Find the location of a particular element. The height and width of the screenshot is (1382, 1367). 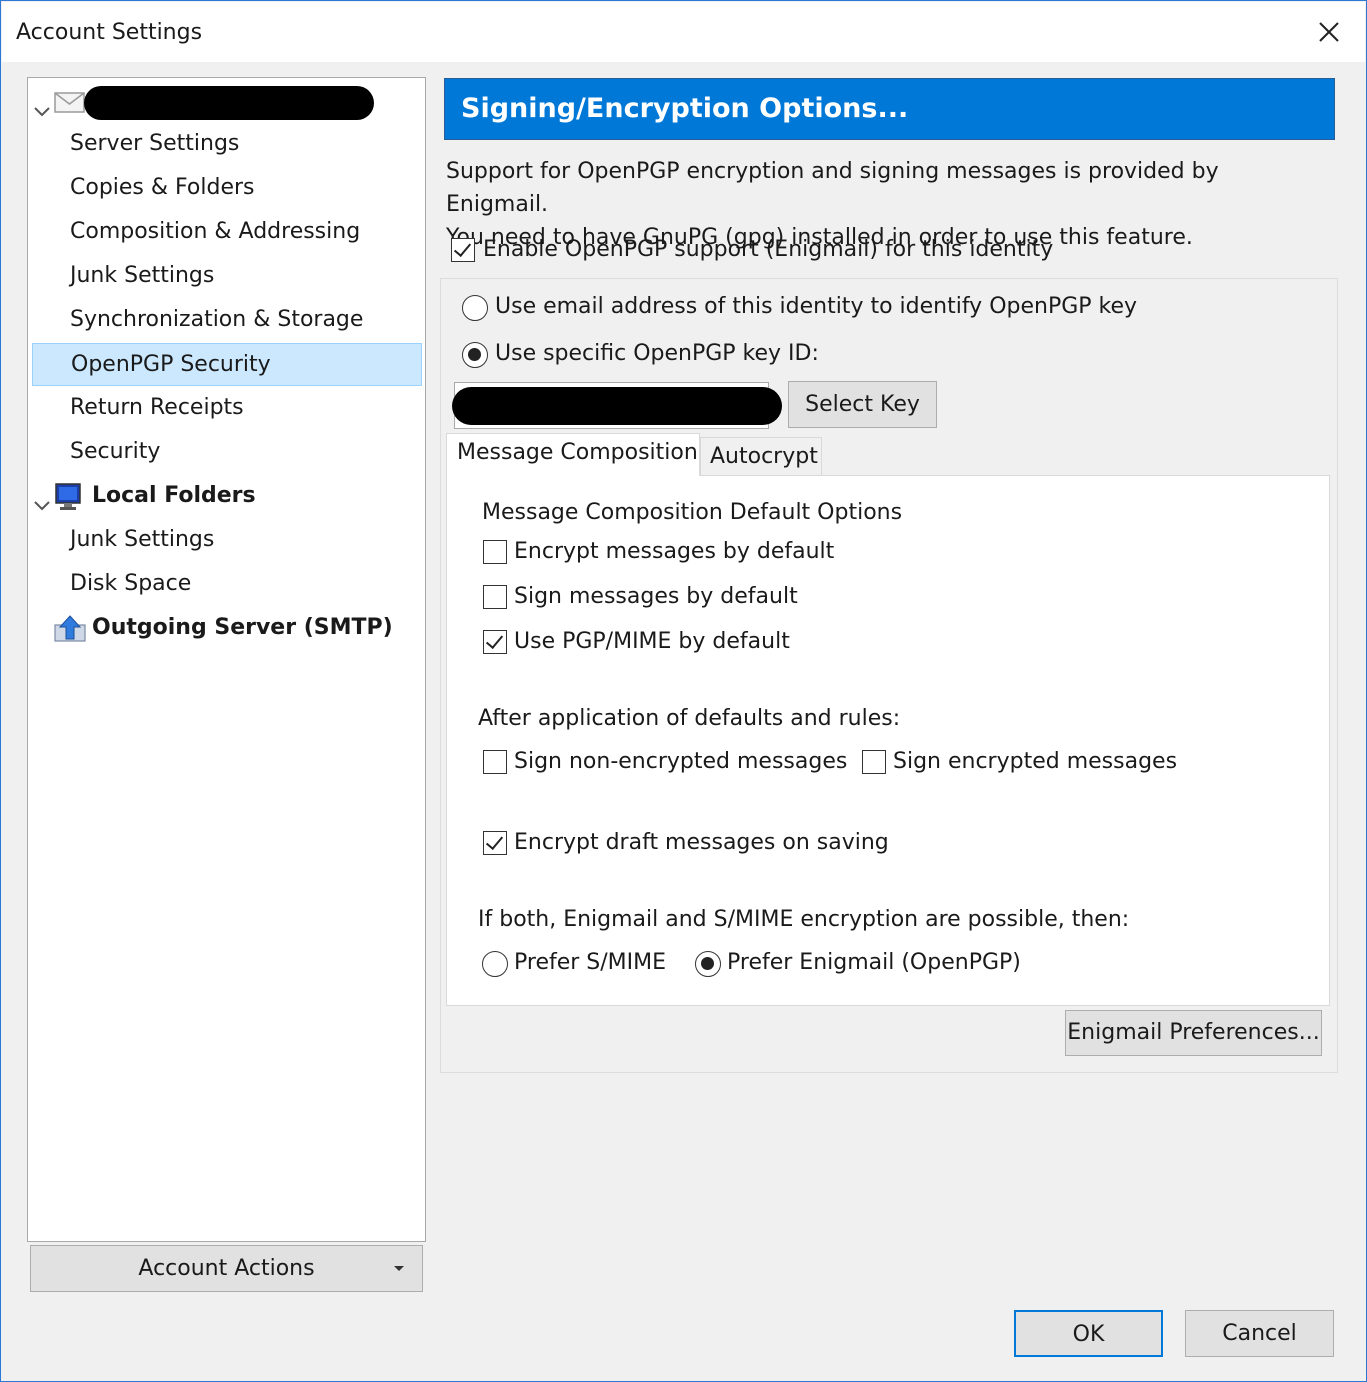

use-key-id-radio is located at coordinates (475, 355).